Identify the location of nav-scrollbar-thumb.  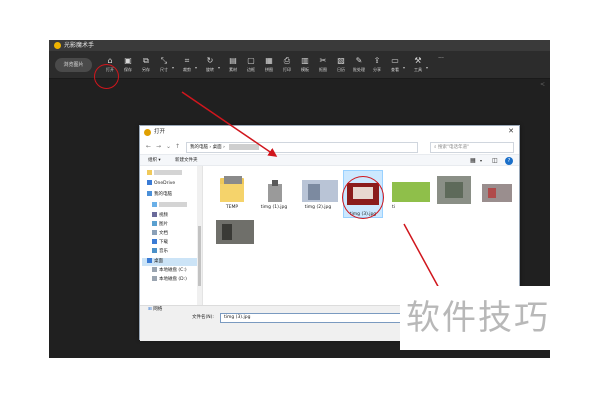
(199, 256).